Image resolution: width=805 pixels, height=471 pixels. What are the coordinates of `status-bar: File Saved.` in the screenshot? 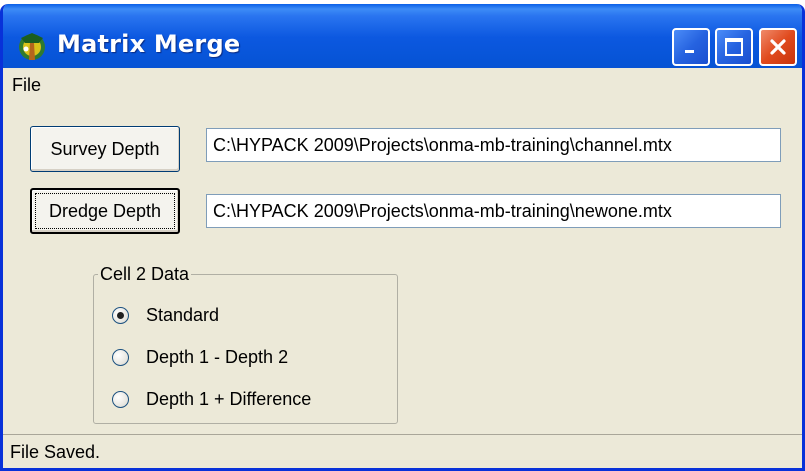 It's located at (402, 451).